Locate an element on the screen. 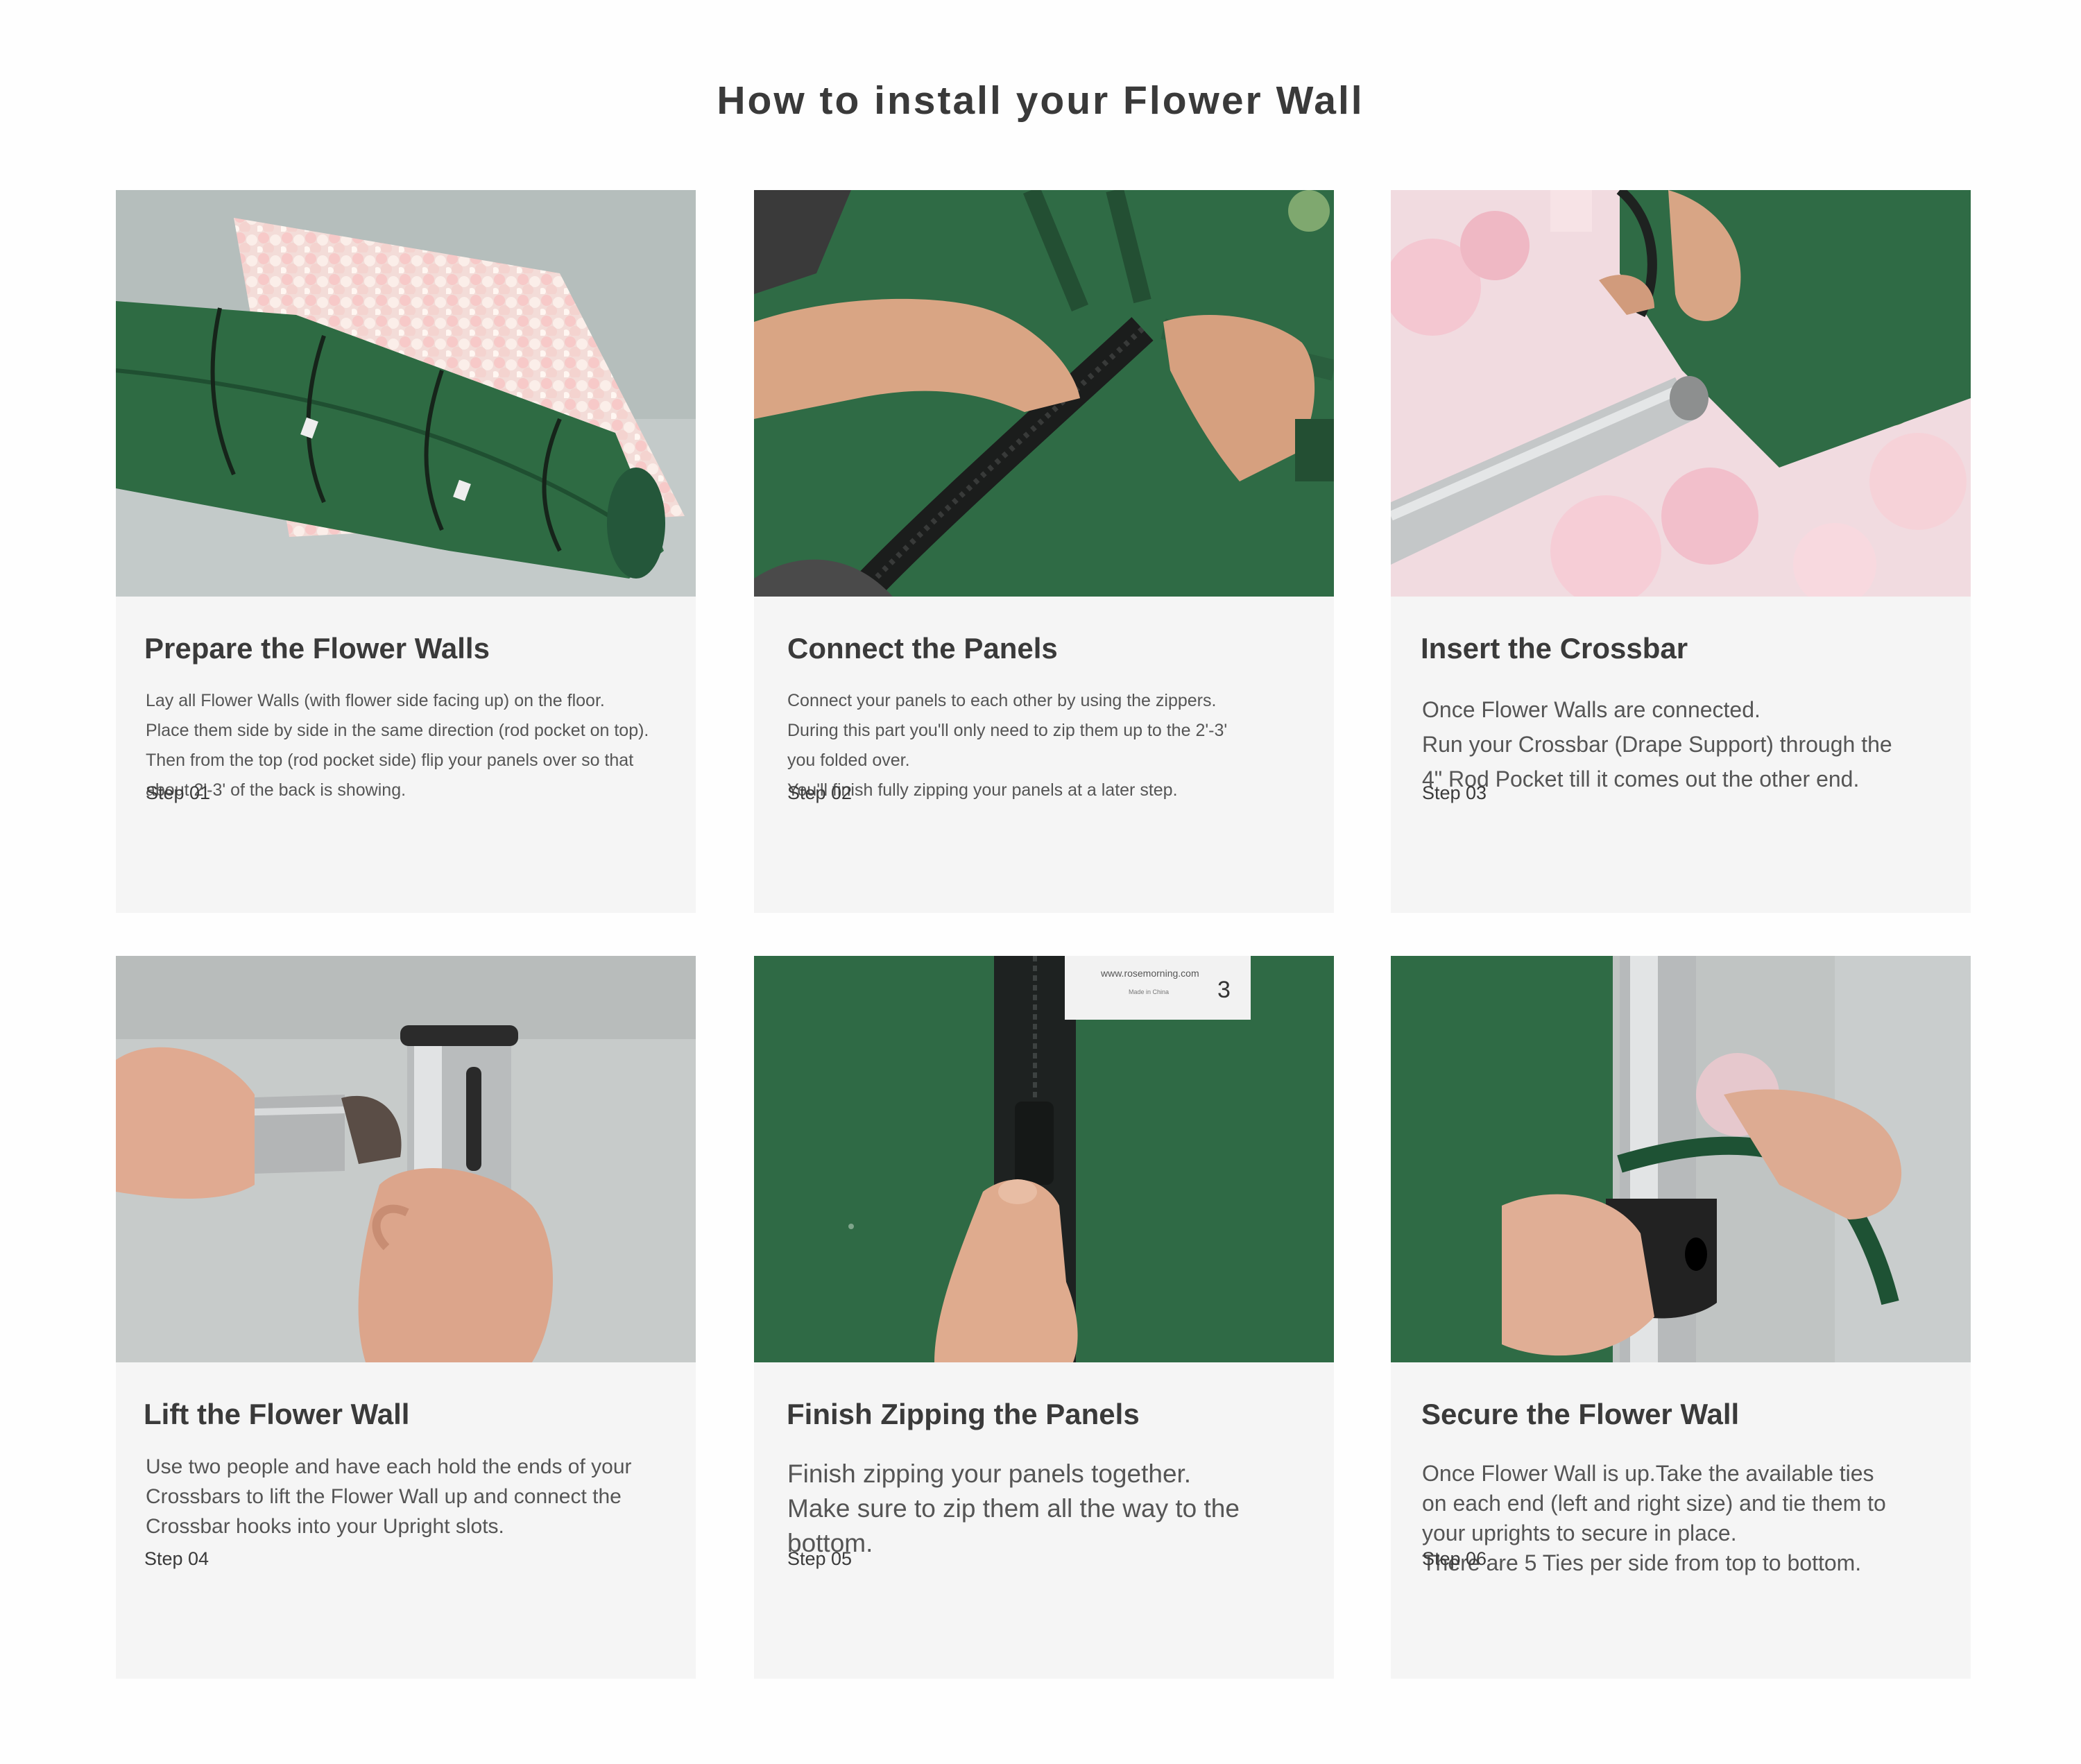 The width and height of the screenshot is (2081, 1764). rolled-flower-walls-photo is located at coordinates (406, 393).